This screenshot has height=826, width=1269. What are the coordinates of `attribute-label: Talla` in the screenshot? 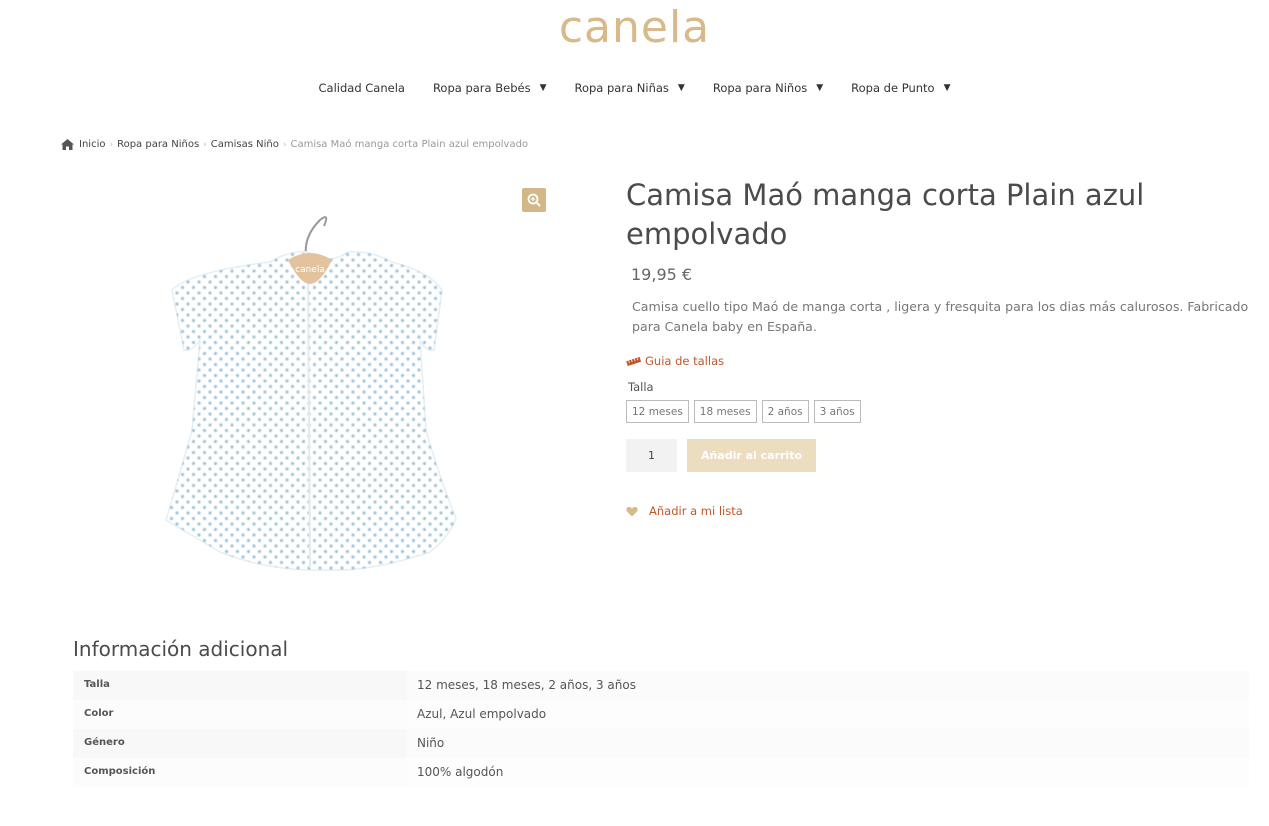 It's located at (240, 685).